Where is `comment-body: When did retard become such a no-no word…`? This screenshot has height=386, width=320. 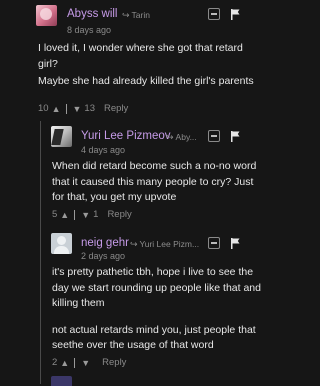
comment-body: When did retard become such a no-no word… is located at coordinates (156, 182).